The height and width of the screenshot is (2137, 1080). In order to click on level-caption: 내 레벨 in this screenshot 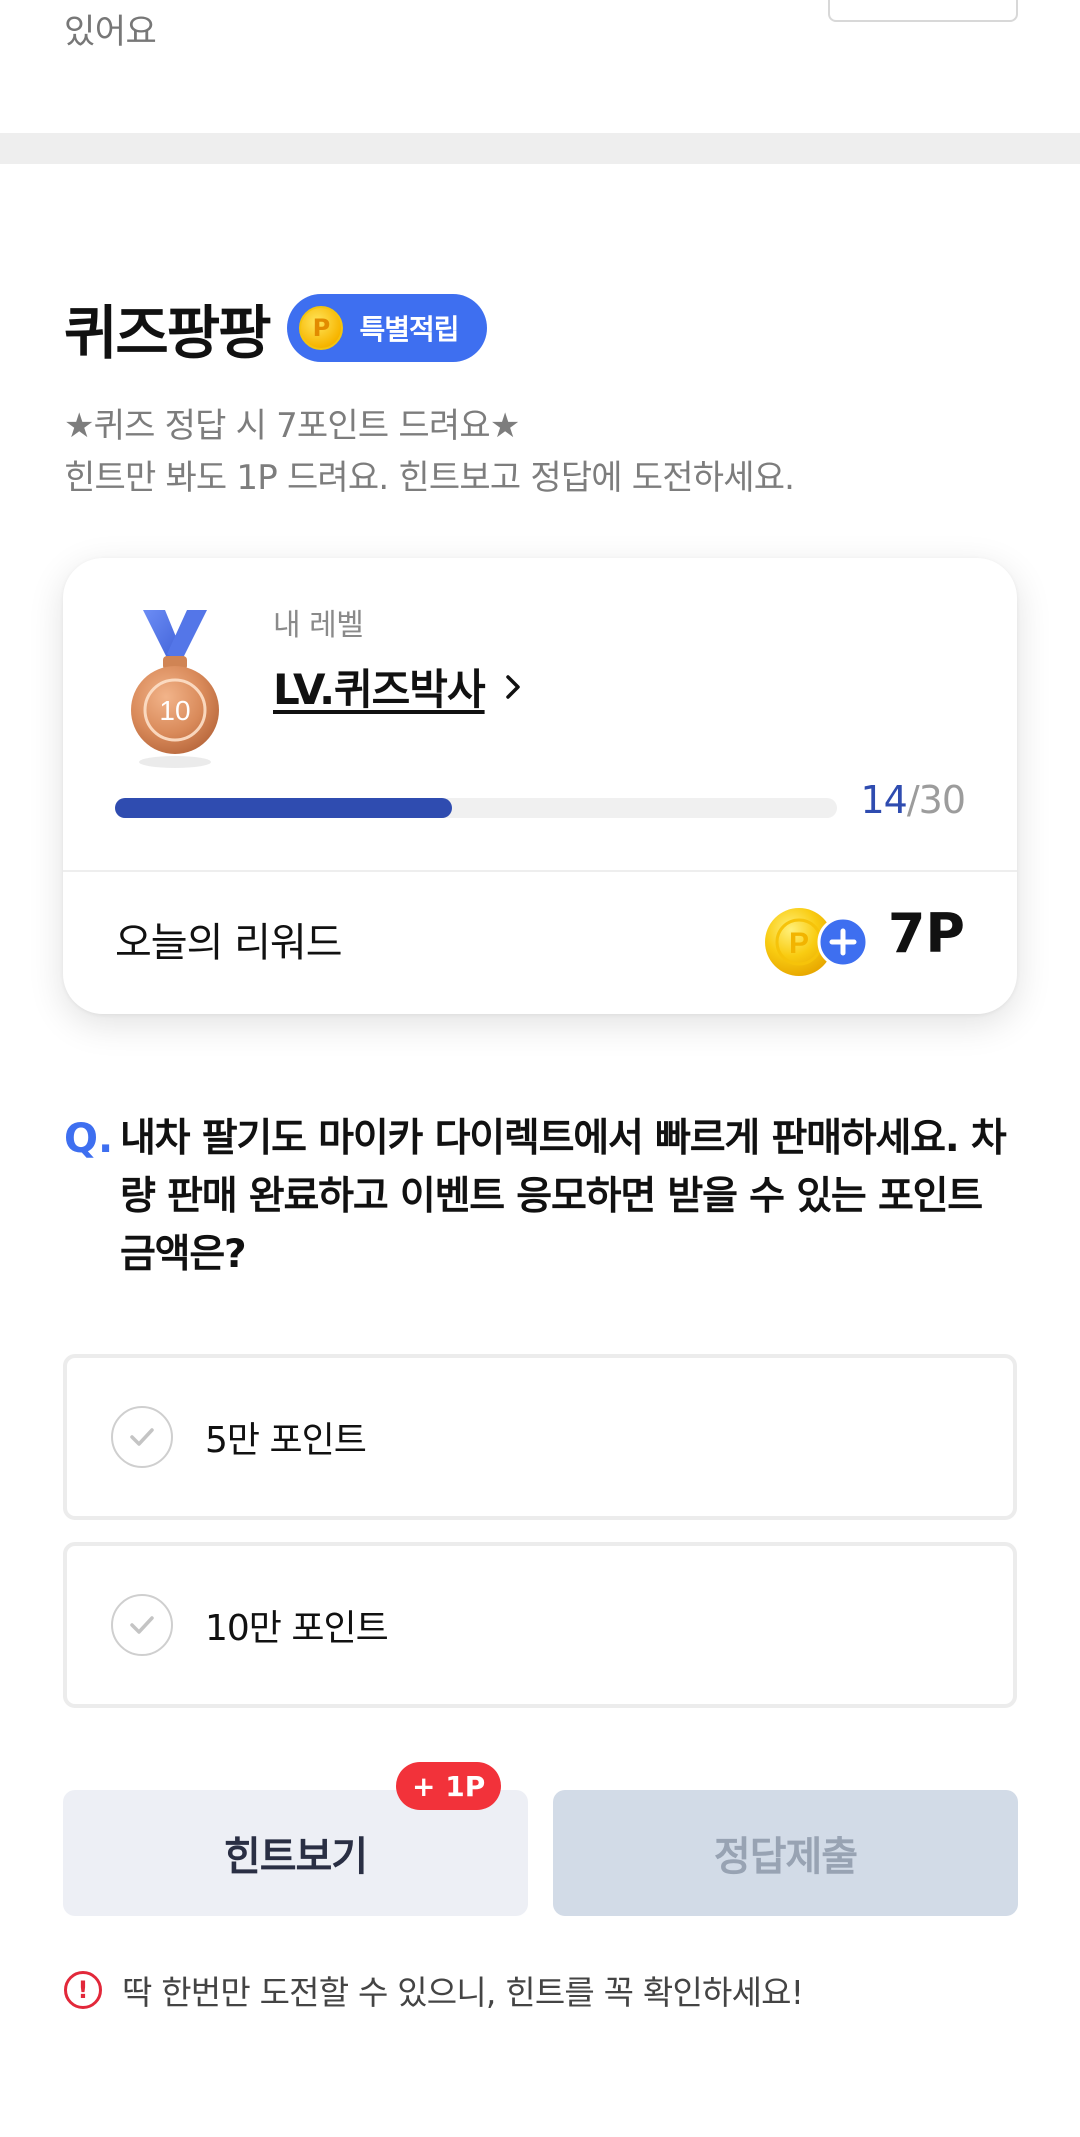, I will do `click(318, 625)`.